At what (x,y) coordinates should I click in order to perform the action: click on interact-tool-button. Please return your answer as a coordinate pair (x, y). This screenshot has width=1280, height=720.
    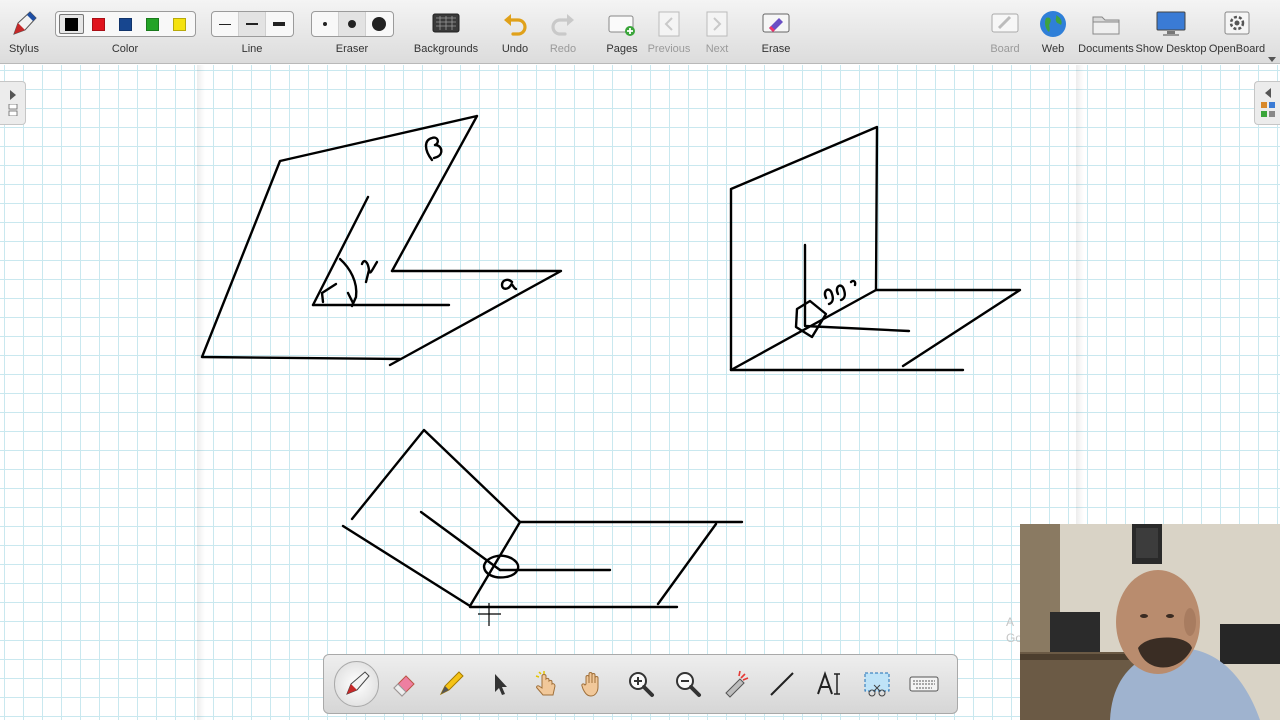
    Looking at the image, I should click on (545, 684).